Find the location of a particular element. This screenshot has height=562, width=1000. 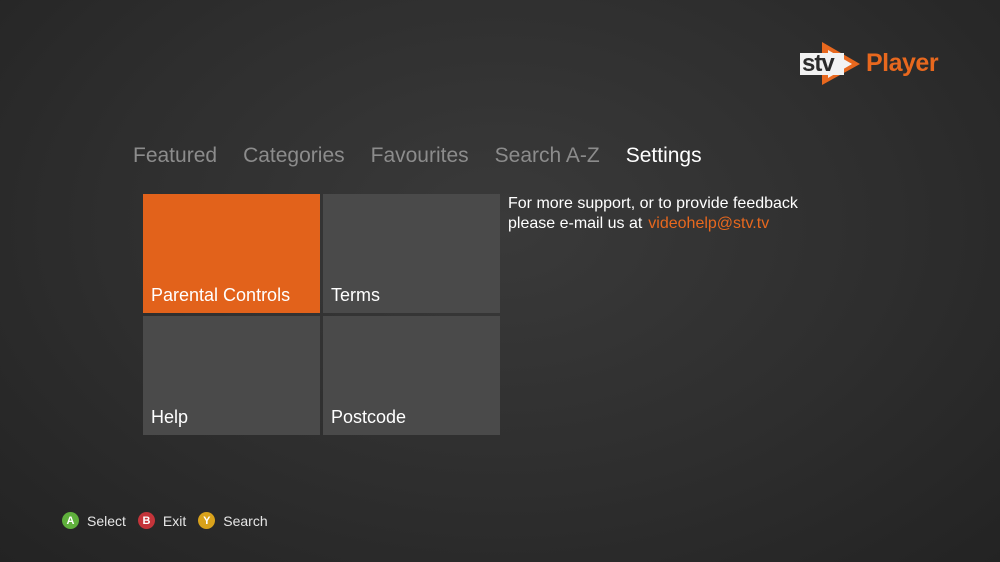

support-email-prompt: please e-mail us at is located at coordinates (575, 223).